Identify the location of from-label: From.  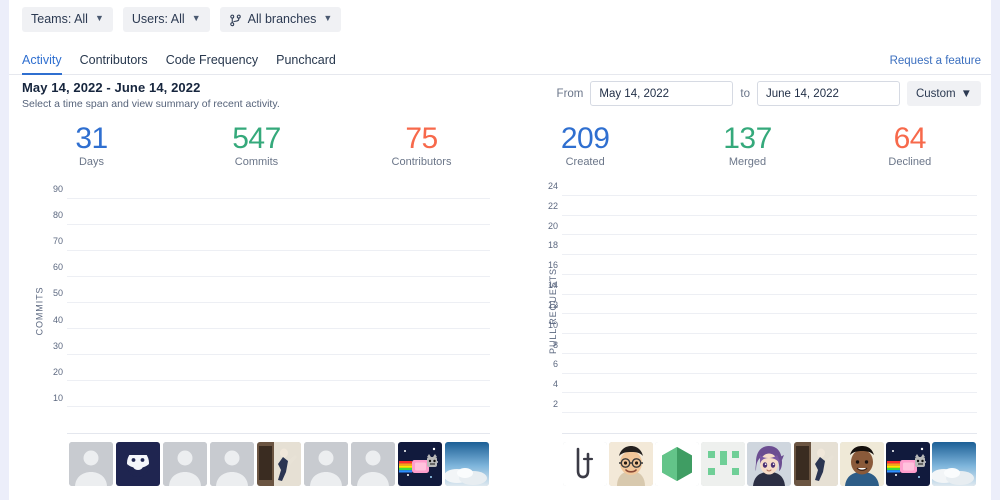
(570, 93).